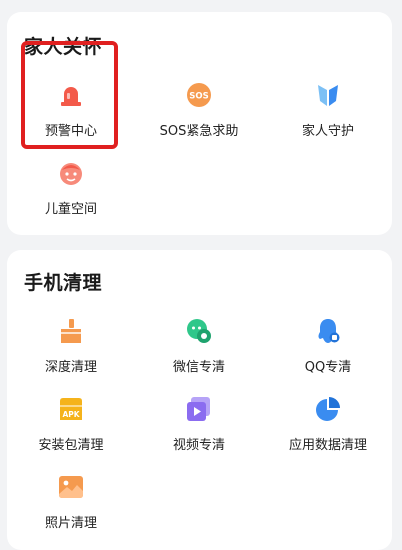 The width and height of the screenshot is (402, 550). I want to click on family-care-title: 家人关怀, so click(63, 47).